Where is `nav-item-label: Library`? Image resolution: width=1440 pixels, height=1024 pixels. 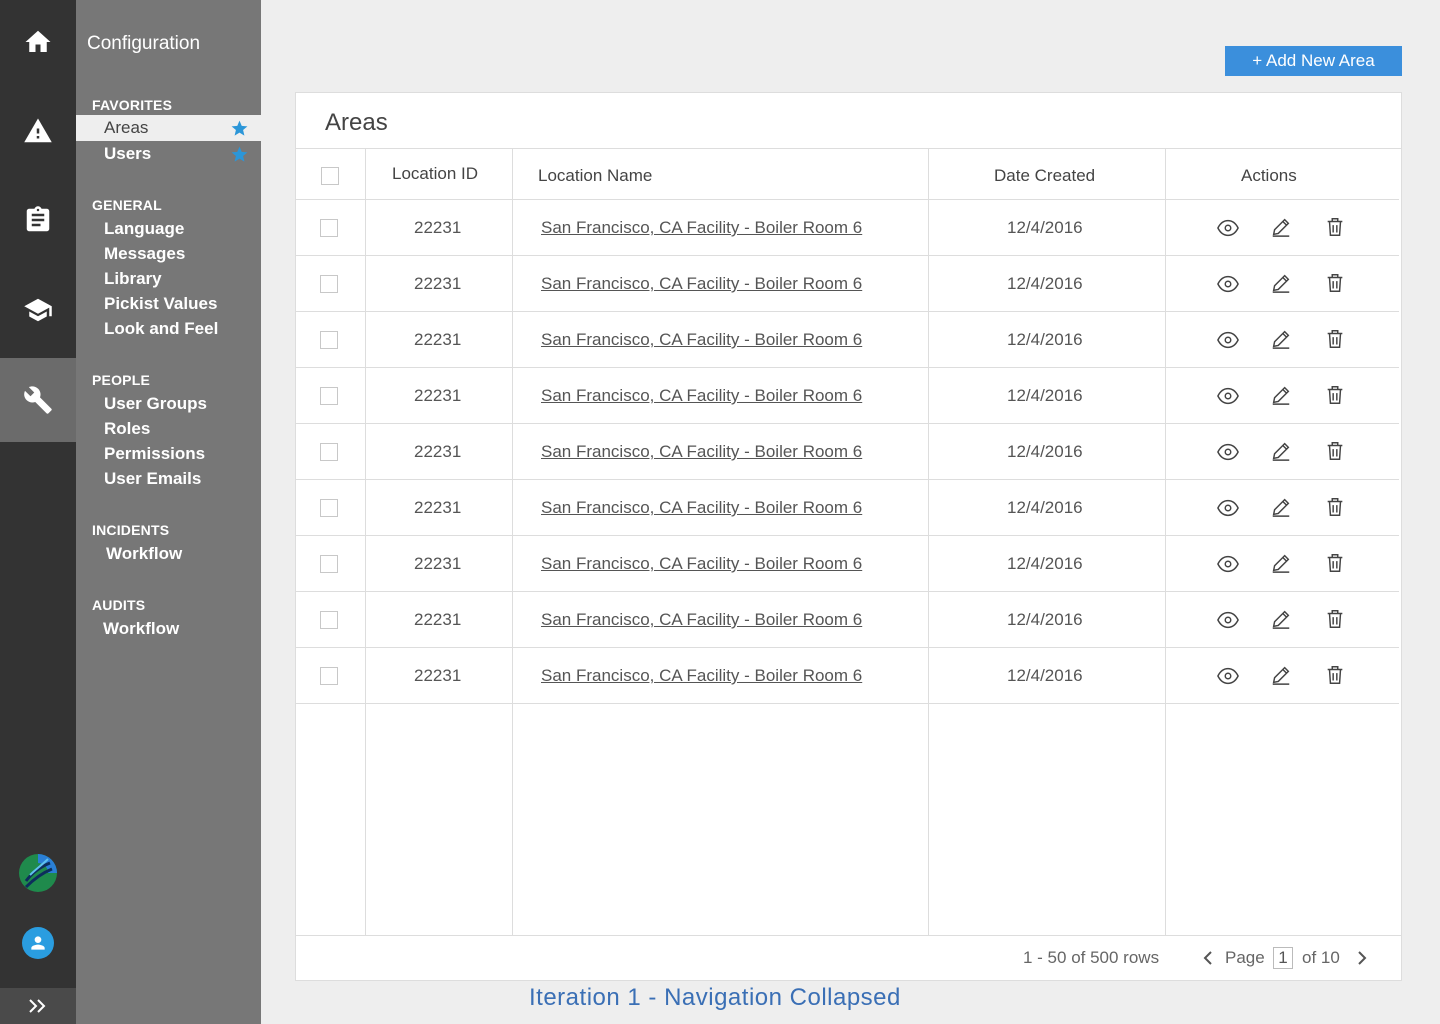
nav-item-label: Library is located at coordinates (133, 278).